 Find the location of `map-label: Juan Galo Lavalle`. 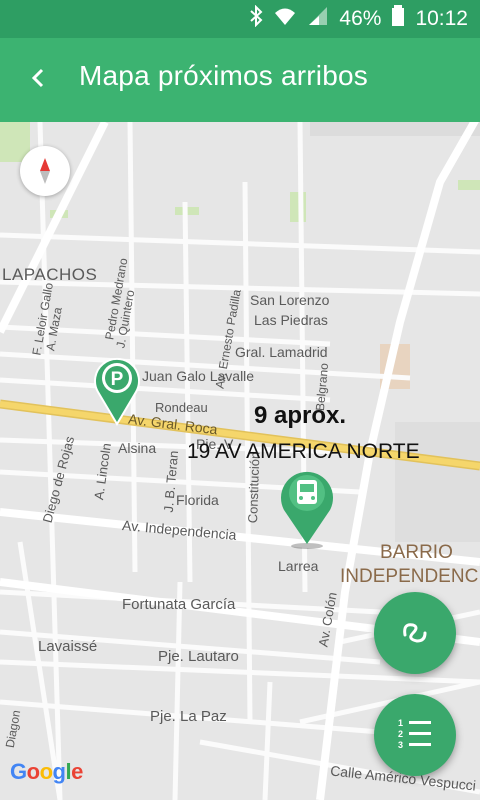

map-label: Juan Galo Lavalle is located at coordinates (198, 376).